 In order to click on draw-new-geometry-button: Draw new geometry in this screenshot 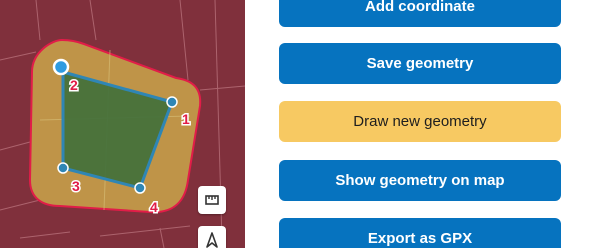, I will do `click(420, 121)`.